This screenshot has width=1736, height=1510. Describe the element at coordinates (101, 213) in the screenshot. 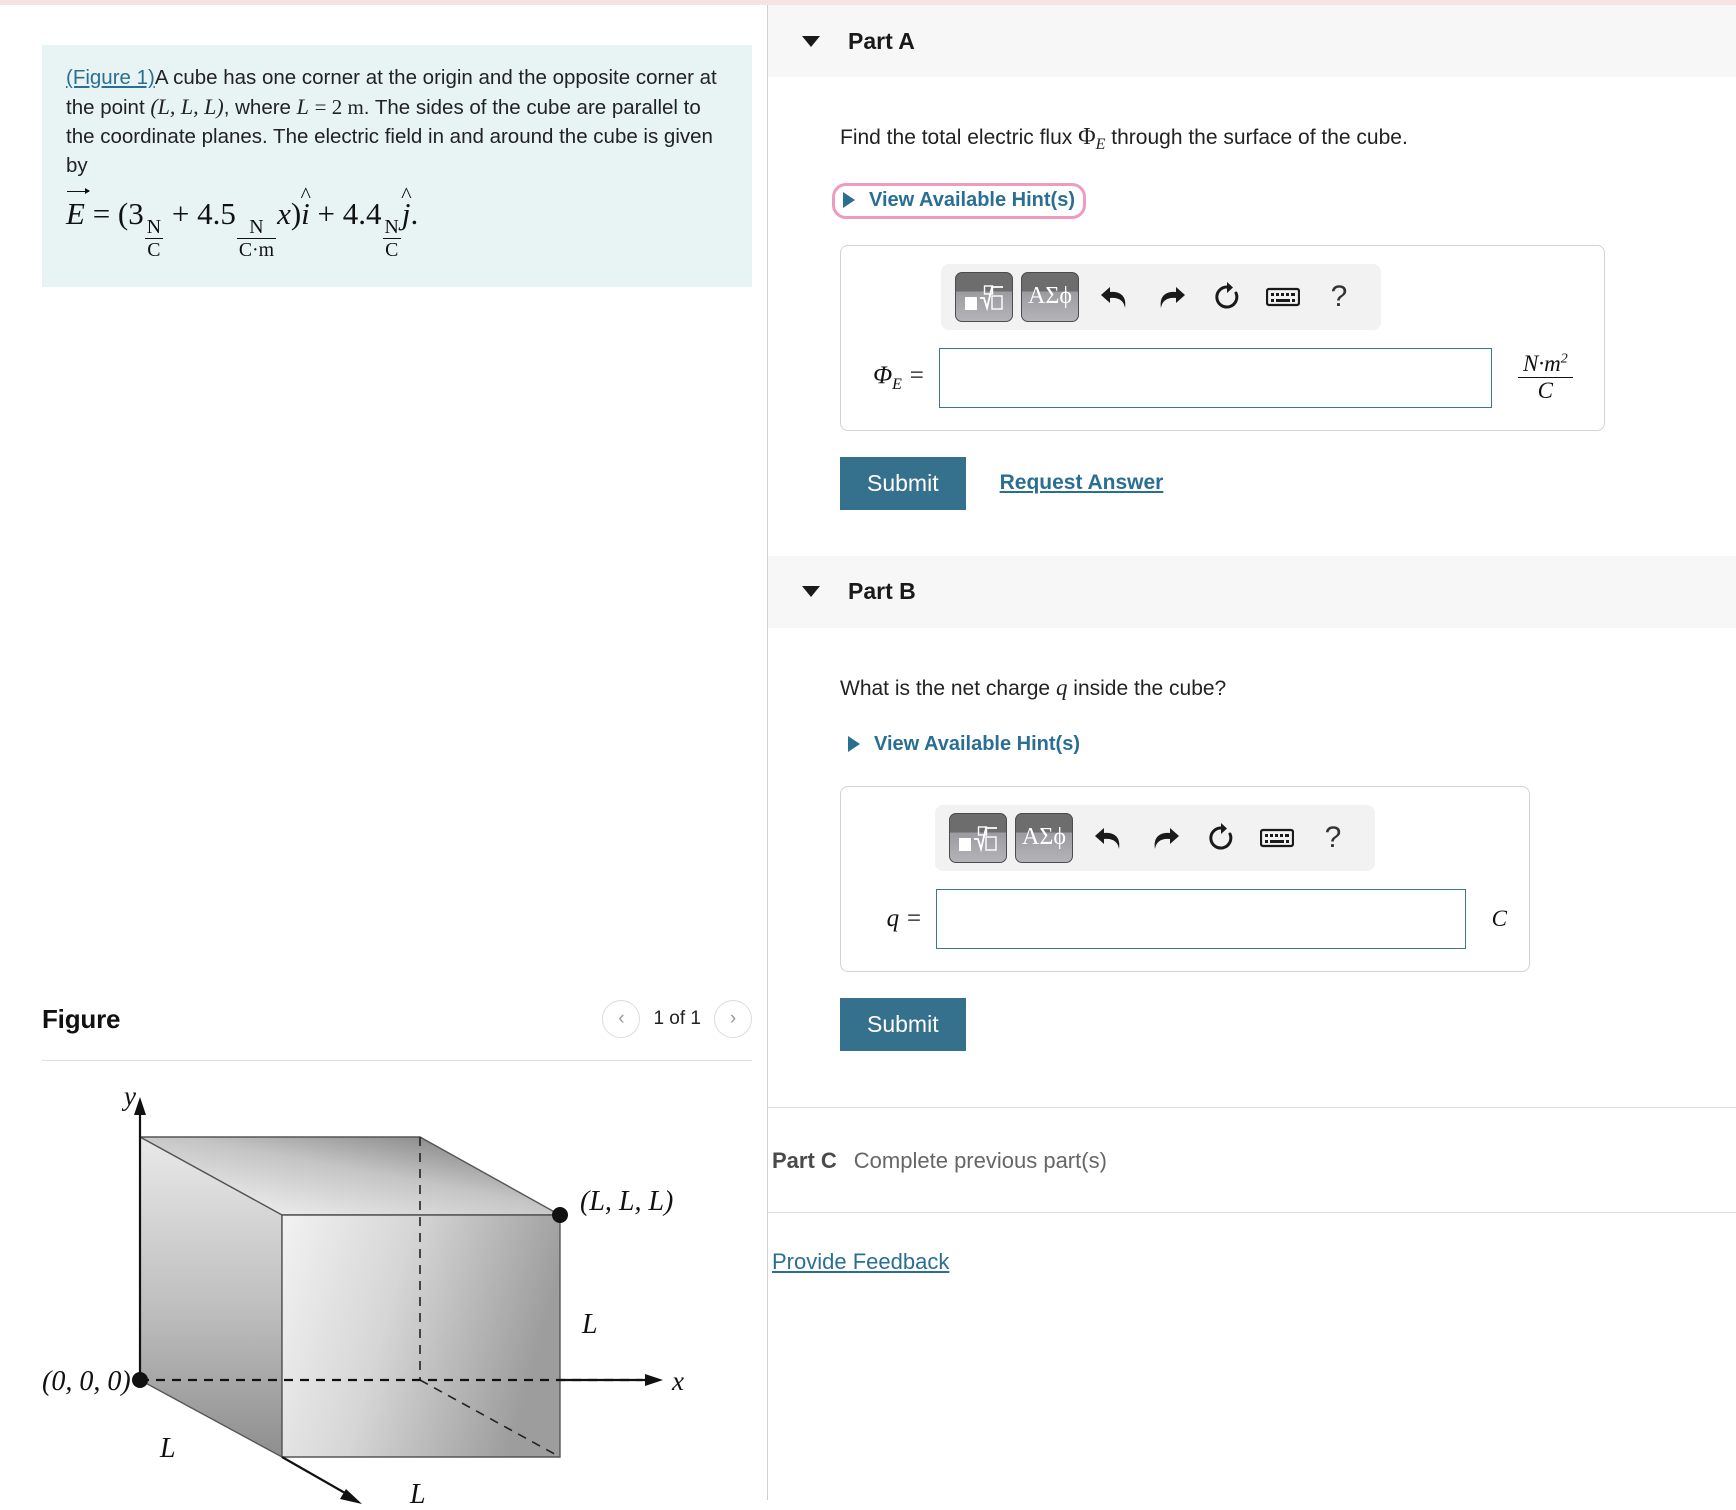

I see `eq-equals: =` at that location.